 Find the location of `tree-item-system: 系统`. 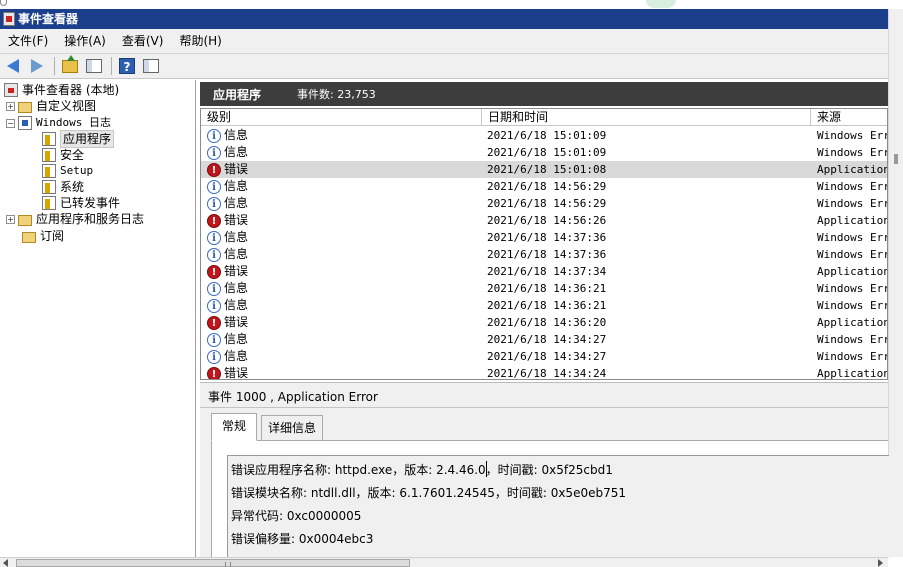

tree-item-system: 系统 is located at coordinates (63, 187).